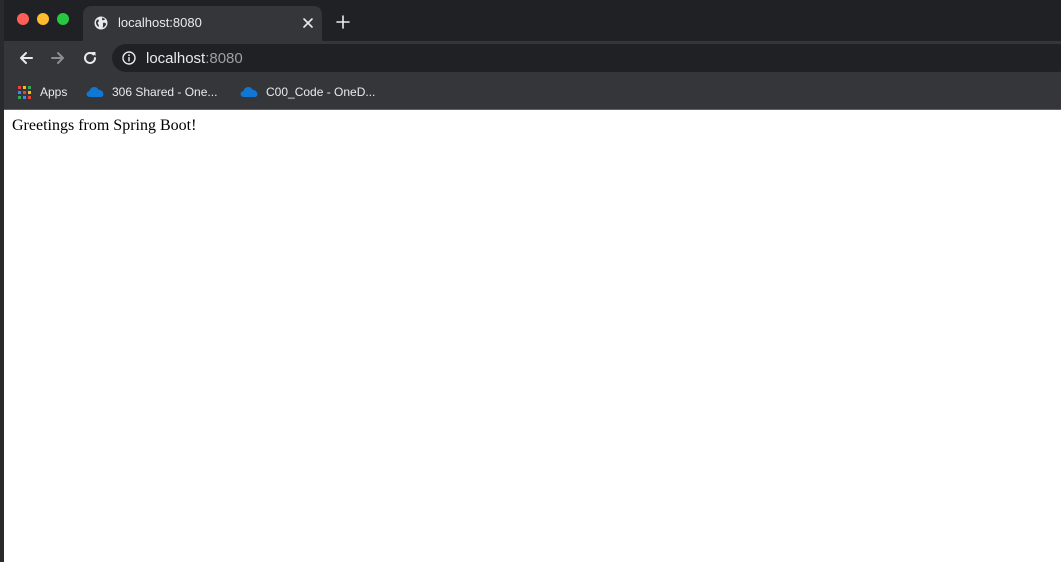 This screenshot has height=562, width=1061. Describe the element at coordinates (532, 20) in the screenshot. I see `tab-strip: localhost:8080` at that location.